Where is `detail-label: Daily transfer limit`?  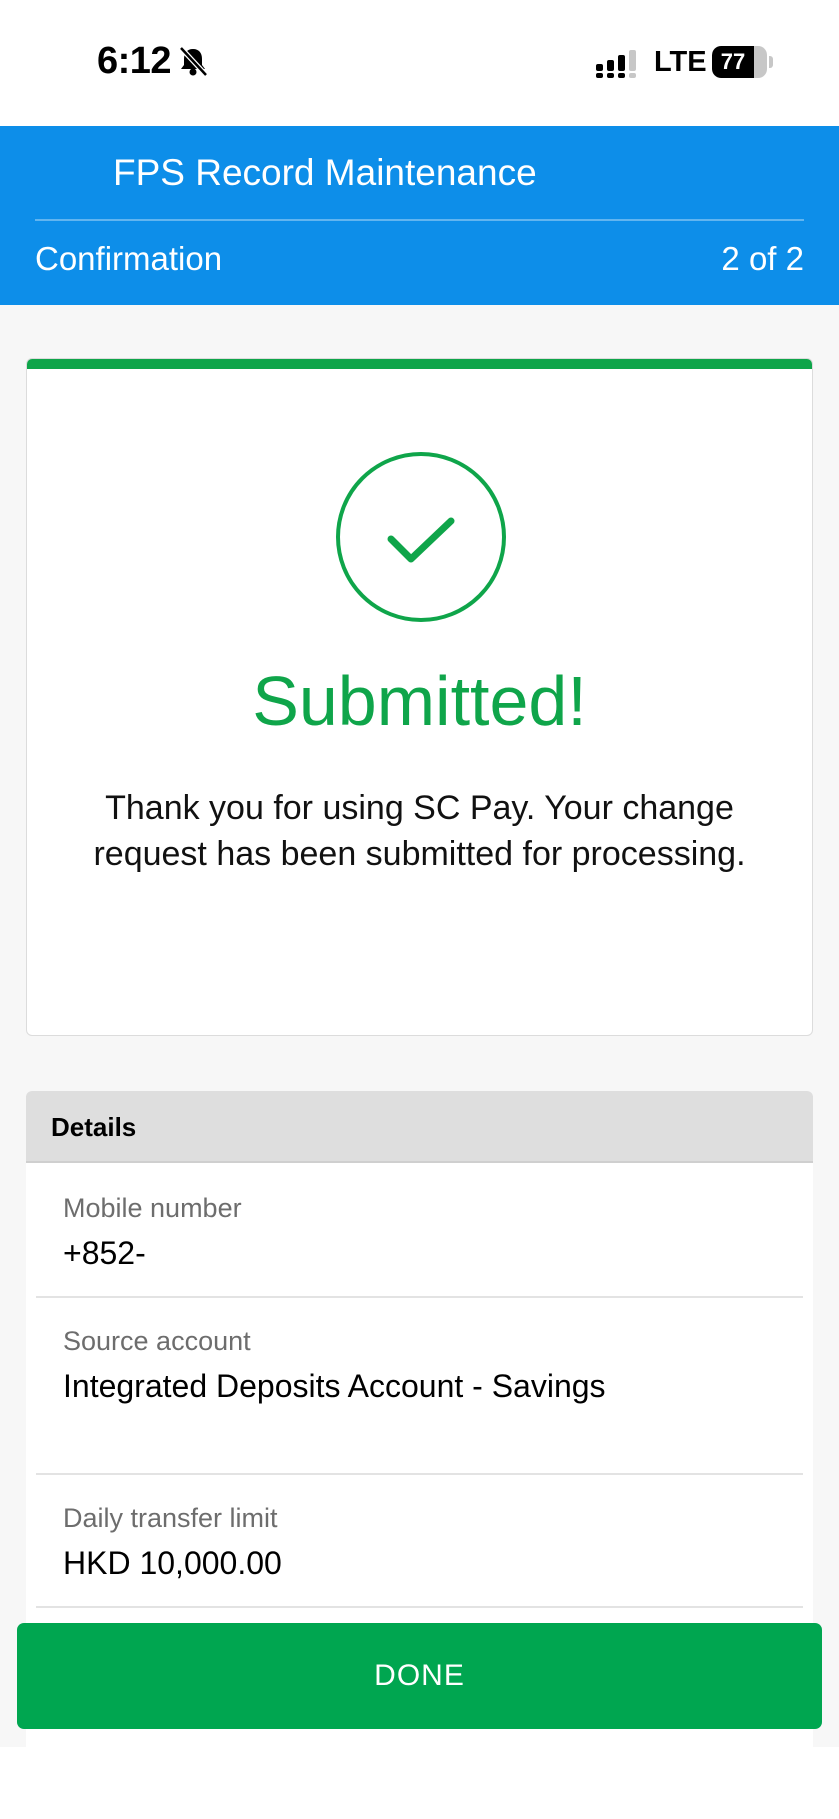
detail-label: Daily transfer limit is located at coordinates (170, 1518).